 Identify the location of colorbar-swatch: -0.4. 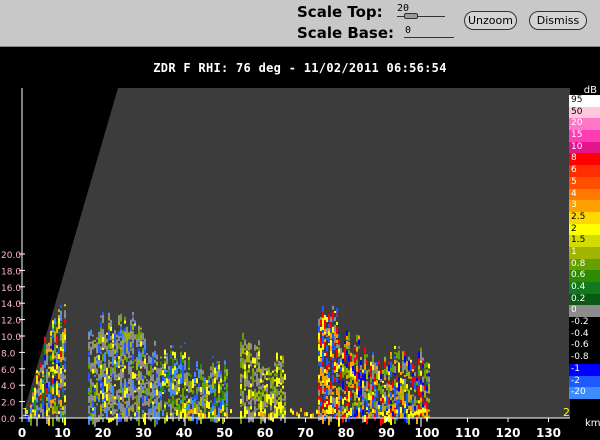
(584, 334).